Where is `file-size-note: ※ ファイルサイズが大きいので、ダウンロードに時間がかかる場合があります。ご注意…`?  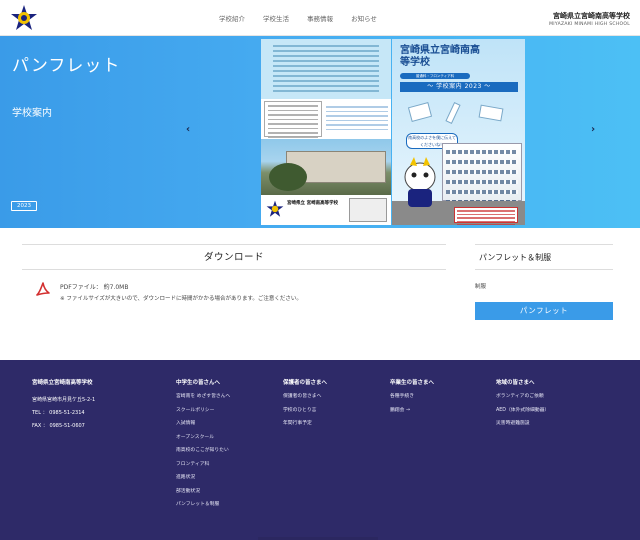
file-size-note: ※ ファイルサイズが大きいので、ダウンロードに時間がかかる場合があります。ご注意… is located at coordinates (181, 299).